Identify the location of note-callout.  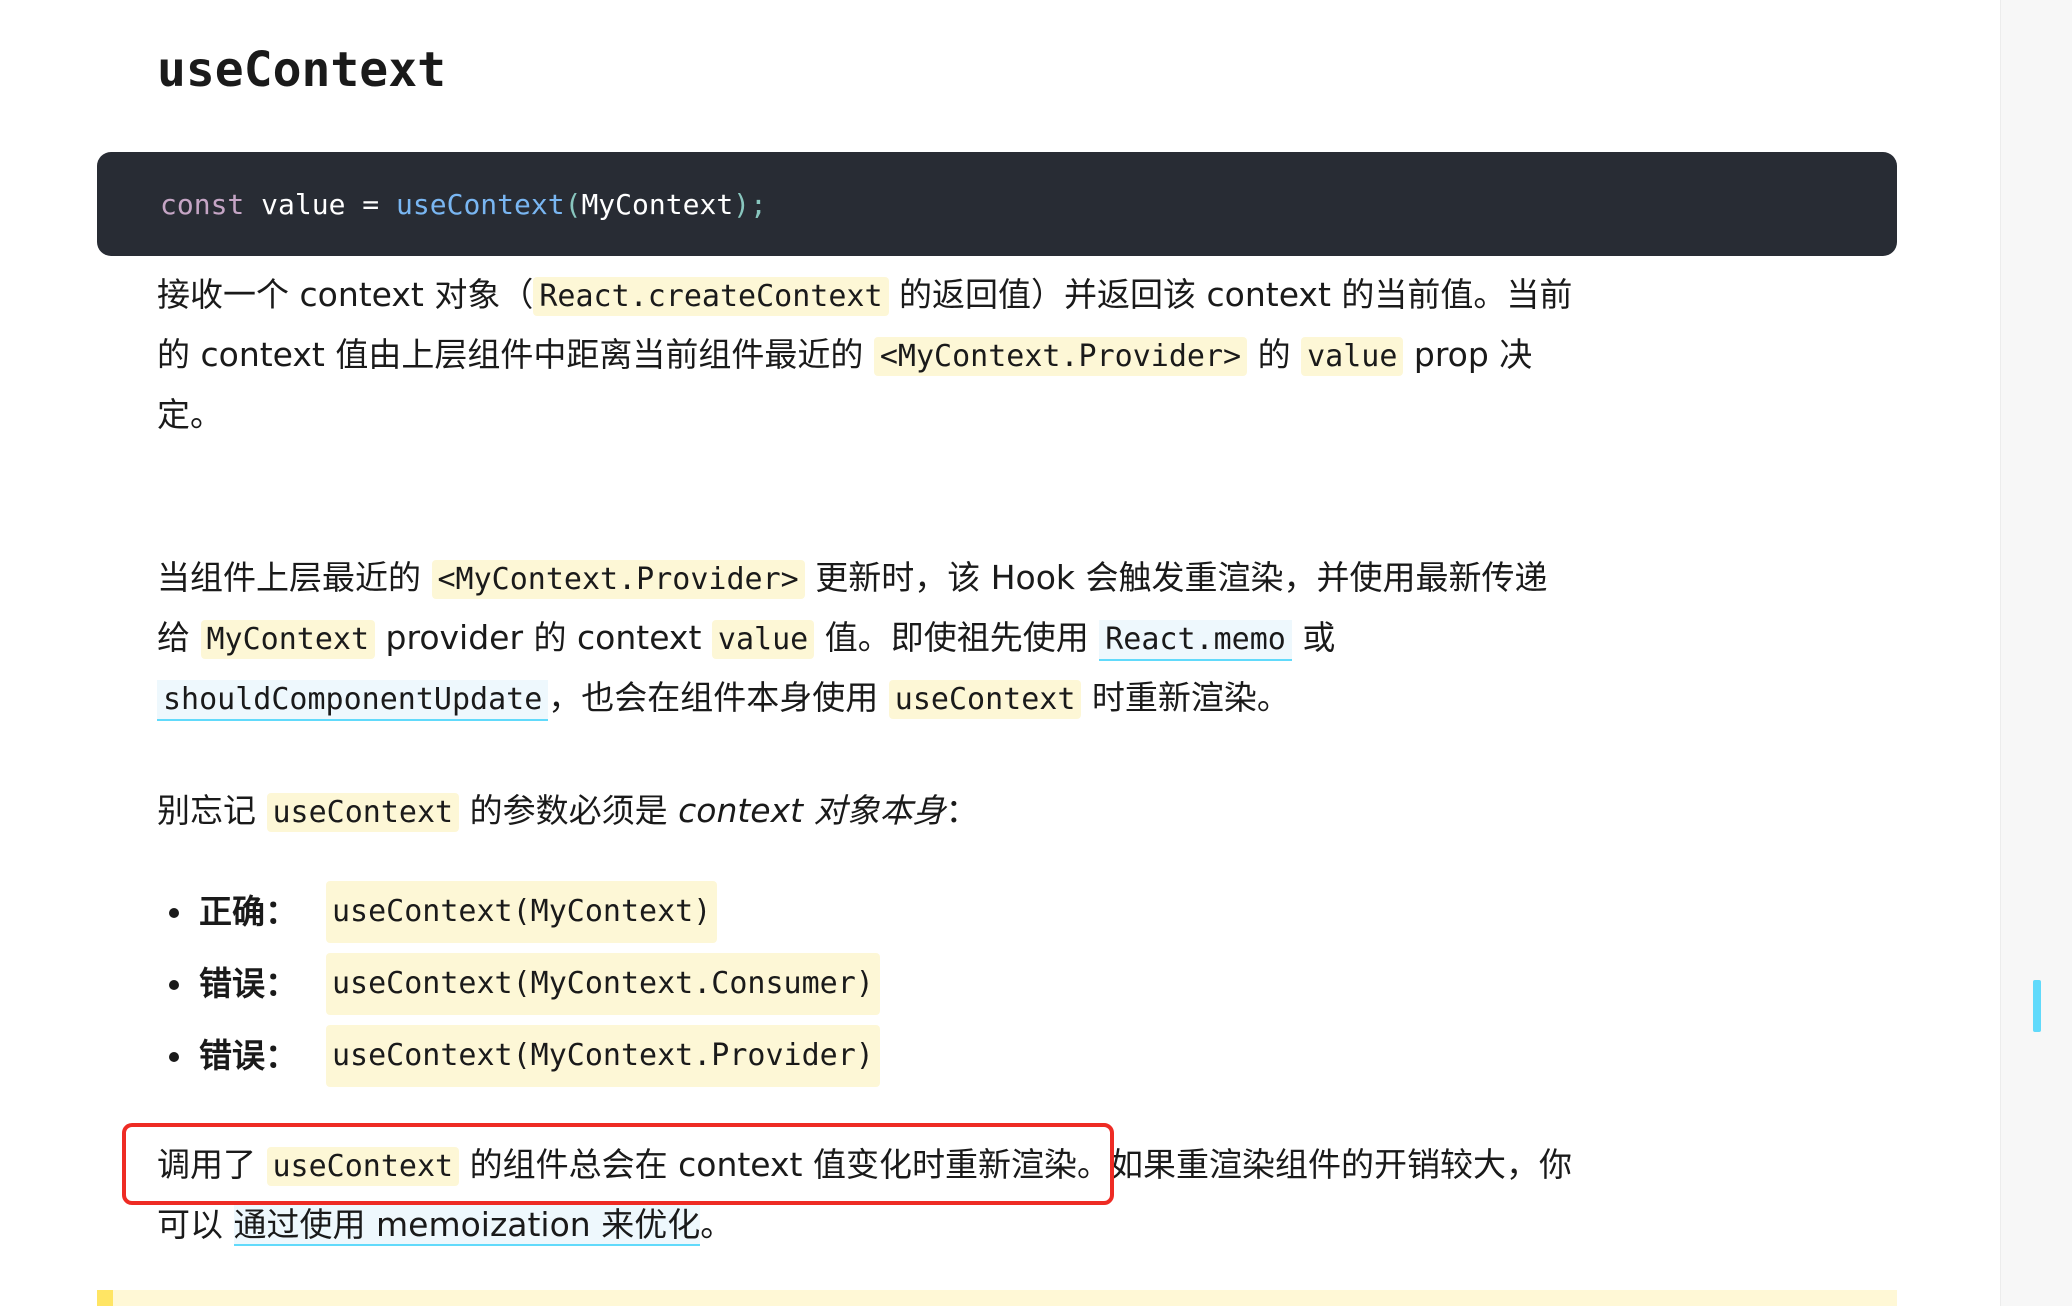
(997, 1298).